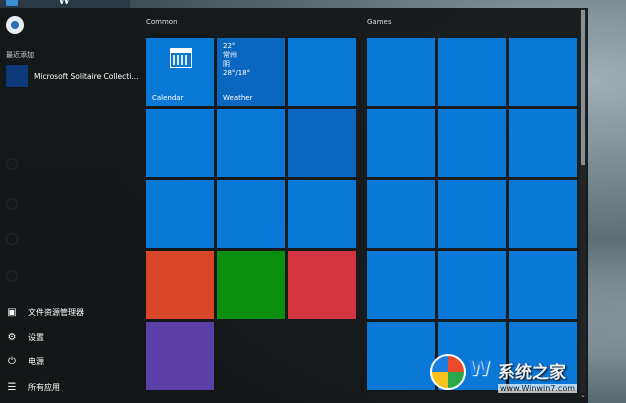  Describe the element at coordinates (583, 200) in the screenshot. I see `scrollbar` at that location.